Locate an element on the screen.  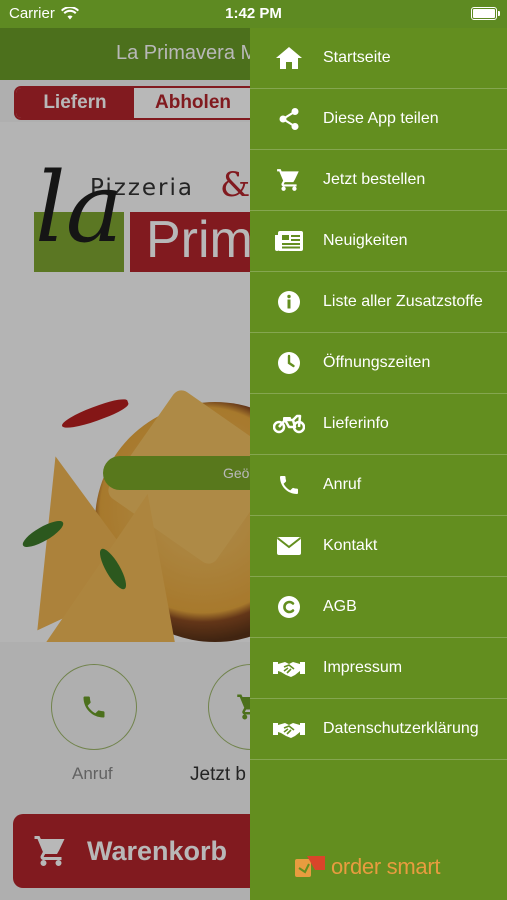
envelope-icon is located at coordinates (286, 546).